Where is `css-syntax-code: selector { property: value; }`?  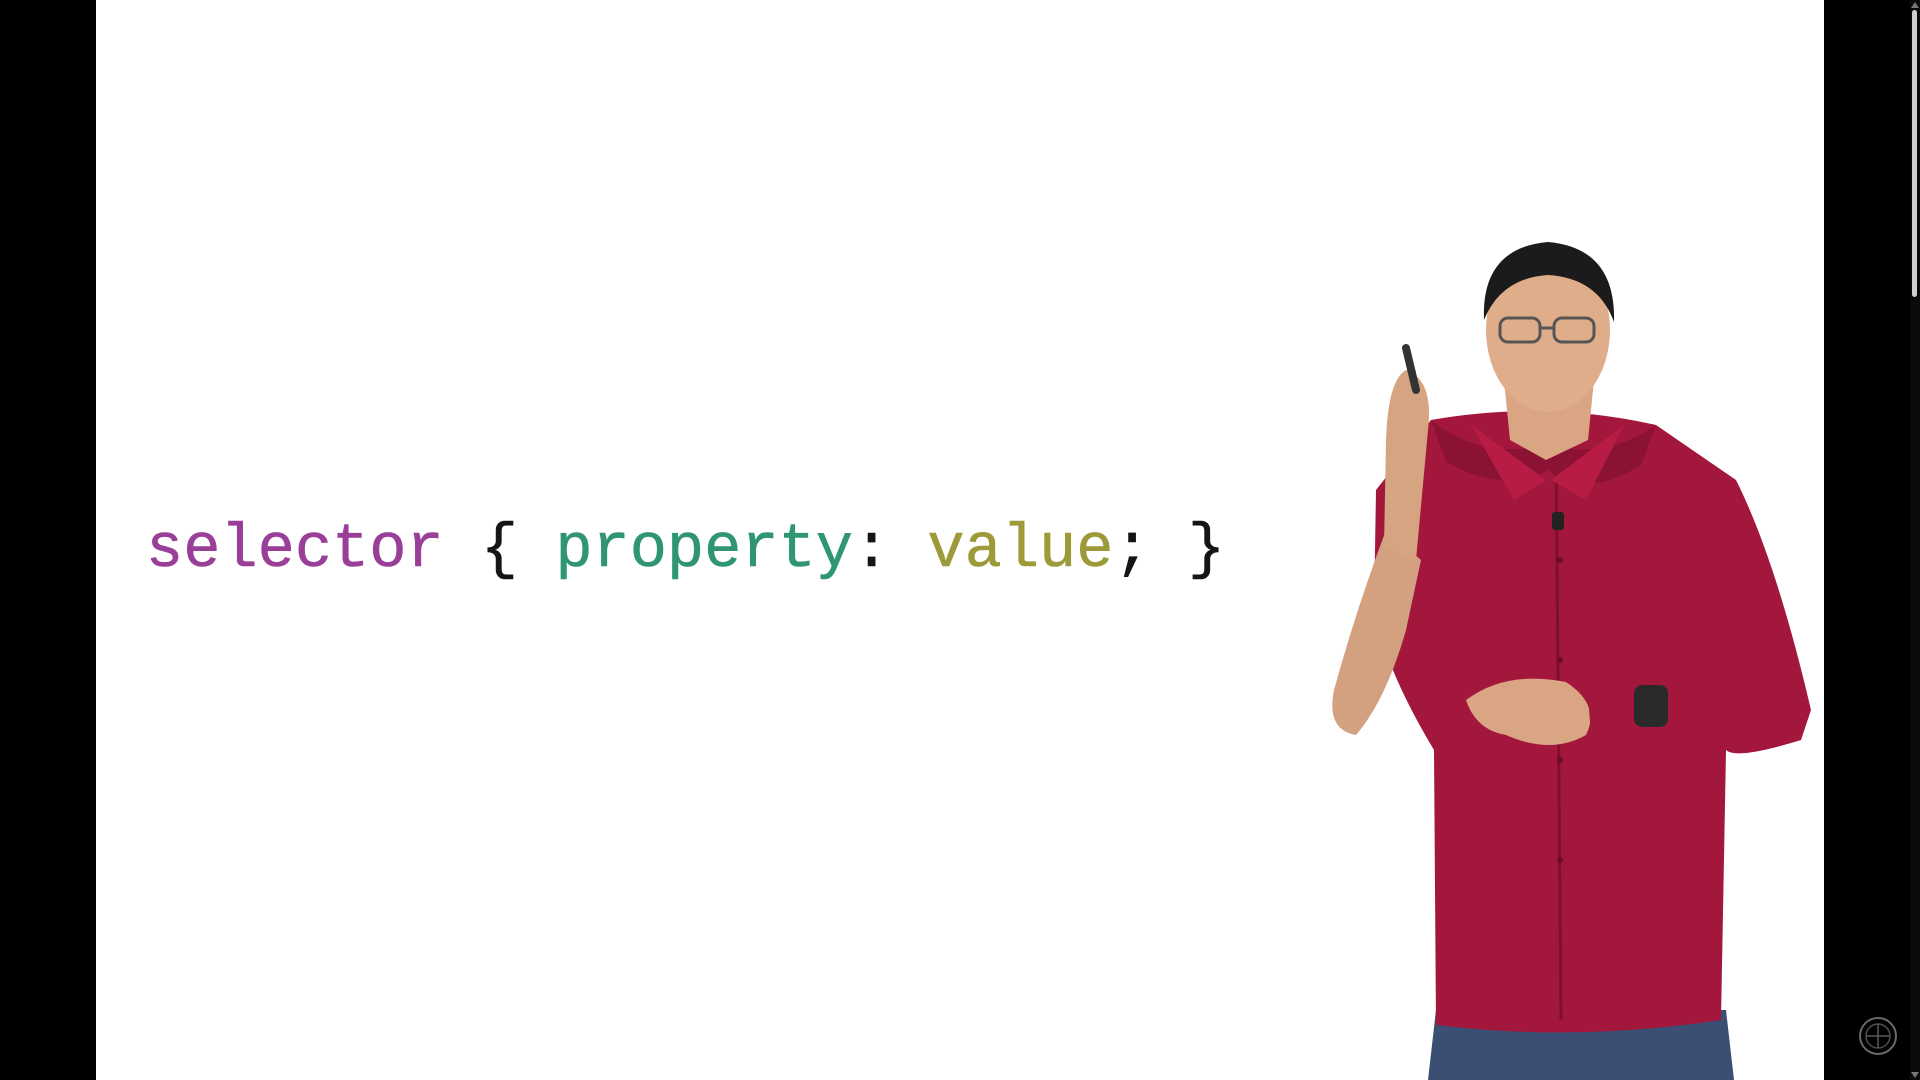 css-syntax-code: selector { property: value; } is located at coordinates (686, 549).